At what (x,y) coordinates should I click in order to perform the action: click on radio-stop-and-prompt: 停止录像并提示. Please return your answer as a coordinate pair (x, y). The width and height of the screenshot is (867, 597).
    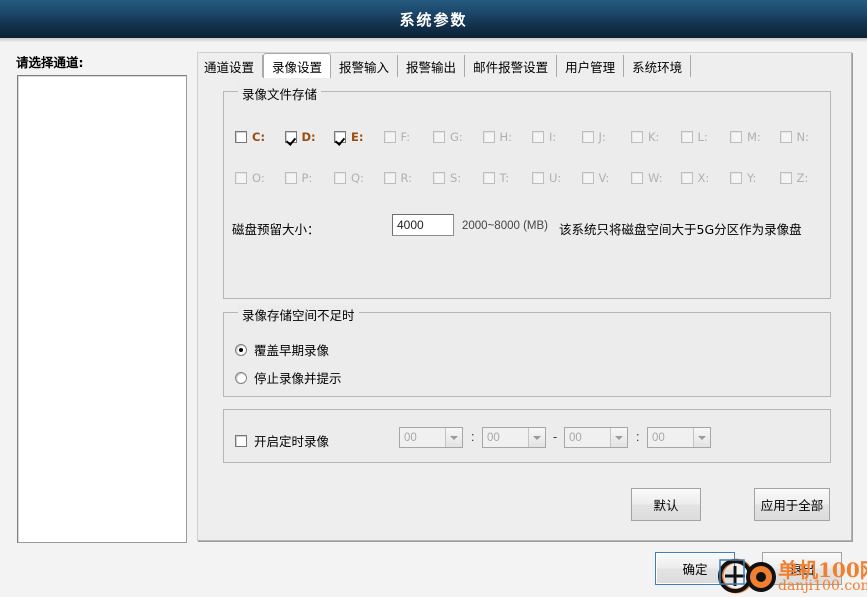
    Looking at the image, I should click on (288, 377).